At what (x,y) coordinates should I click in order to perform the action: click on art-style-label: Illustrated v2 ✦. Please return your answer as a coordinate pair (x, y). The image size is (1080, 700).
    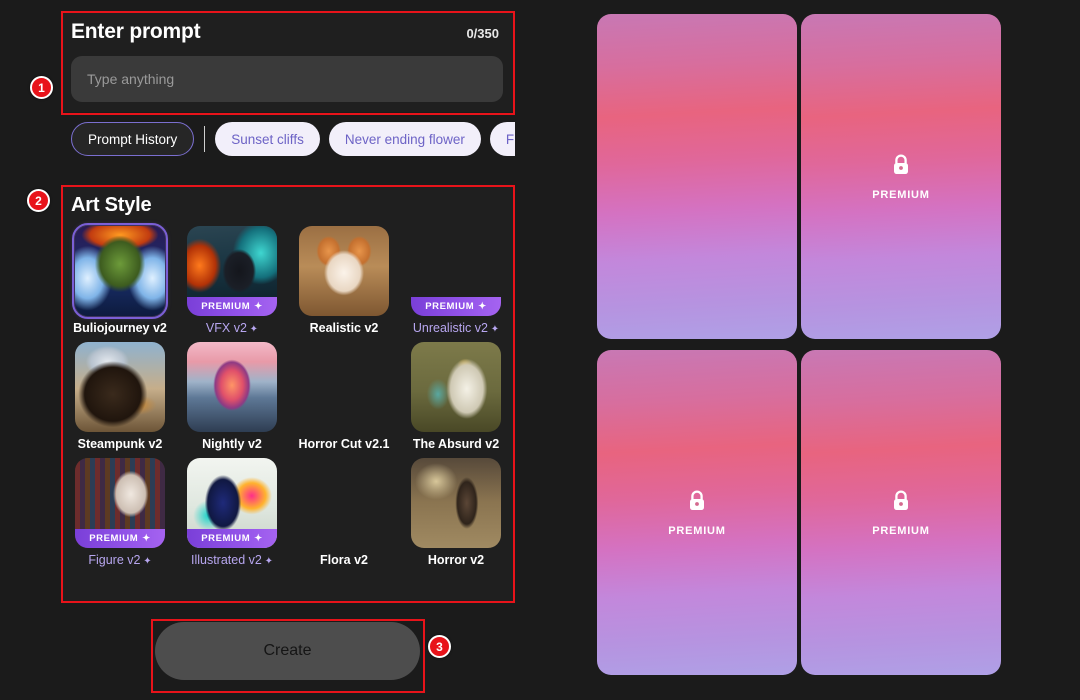
    Looking at the image, I should click on (232, 560).